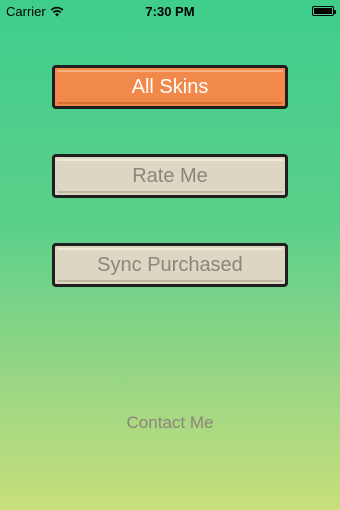  I want to click on status-time: 7:30 PM, so click(170, 11).